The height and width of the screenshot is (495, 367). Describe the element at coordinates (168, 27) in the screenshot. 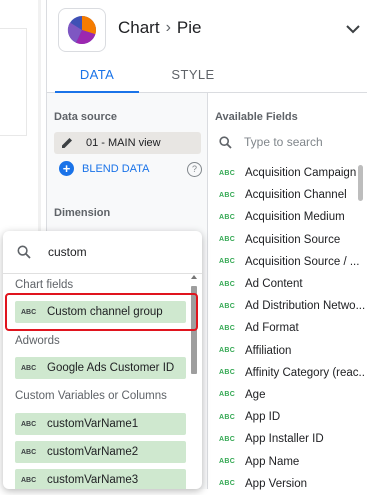

I see `chevron-right-icon: ›` at that location.